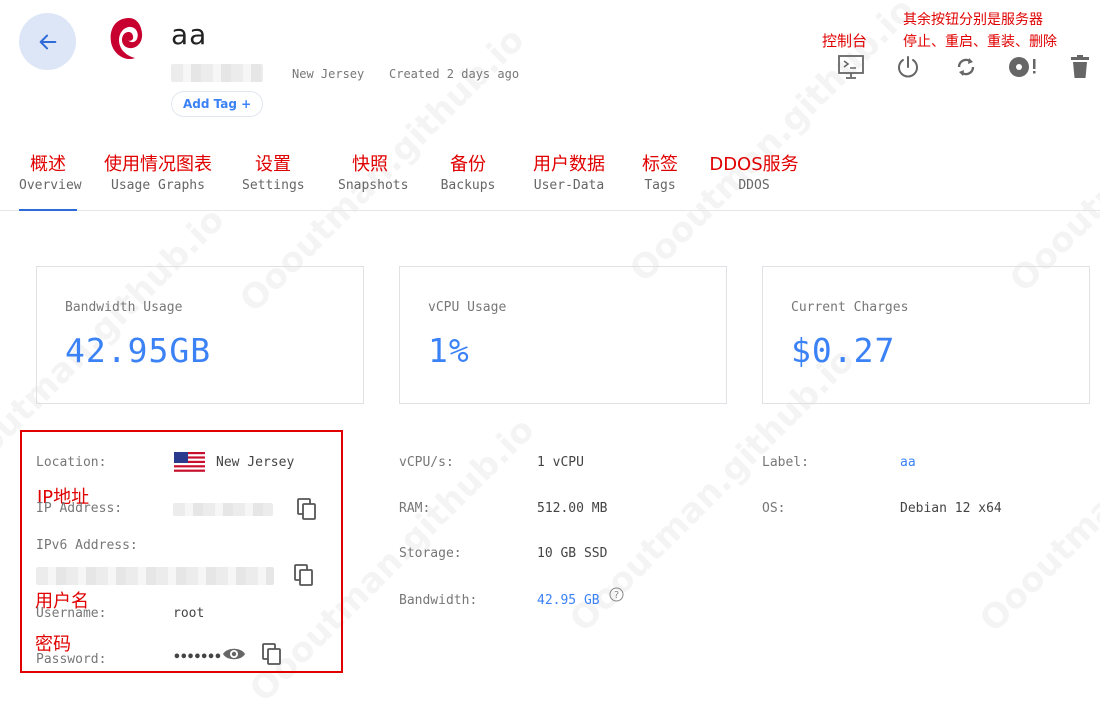 This screenshot has width=1100, height=710. What do you see at coordinates (71, 613) in the screenshot?
I see `username-label: Username:` at bounding box center [71, 613].